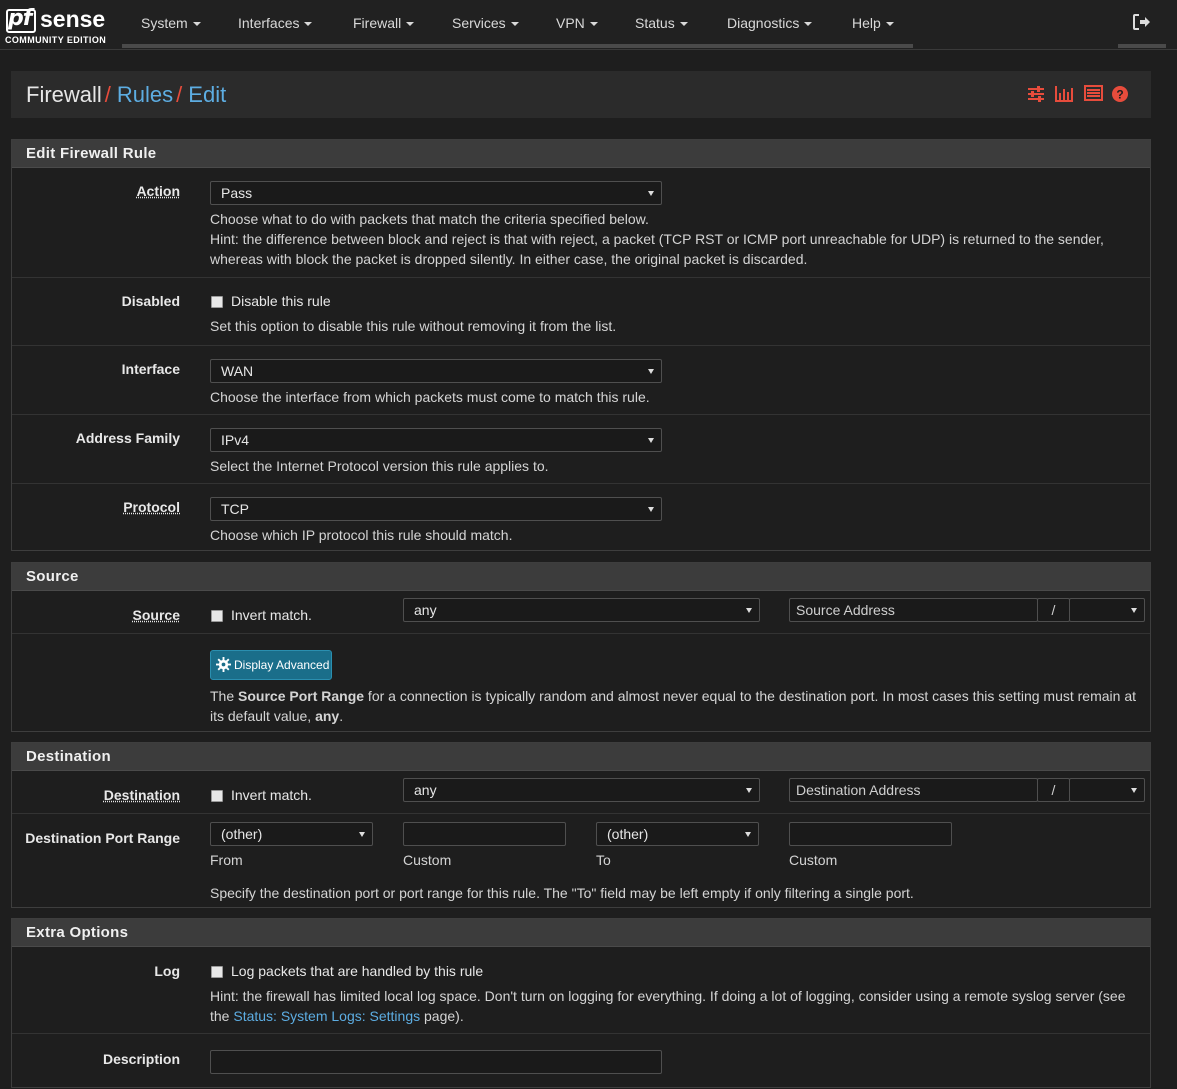  Describe the element at coordinates (675, 716) in the screenshot. I see `source-port-help-line2: its default value, any.` at that location.